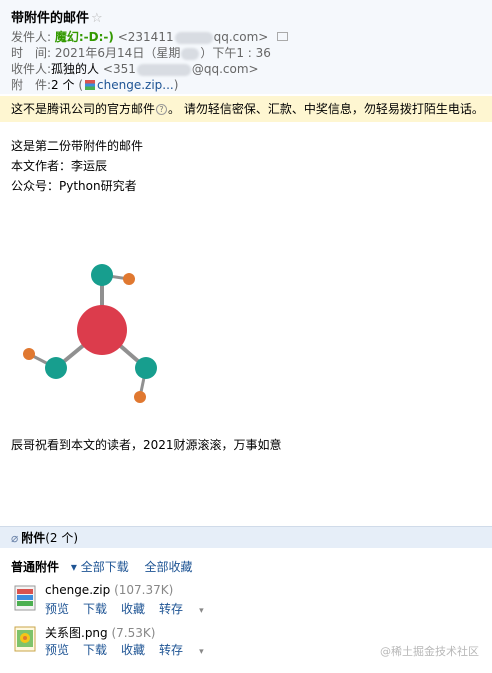  I want to click on attachments-count: (2 个), so click(62, 538).